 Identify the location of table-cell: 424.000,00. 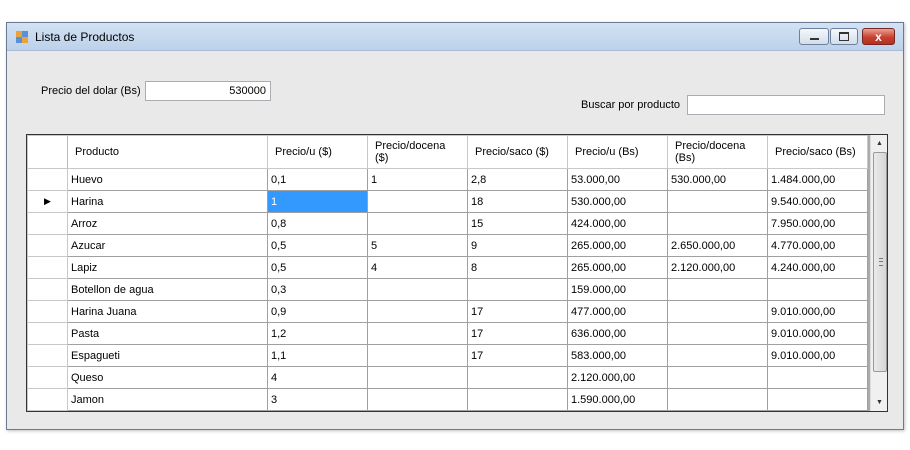
(617, 223).